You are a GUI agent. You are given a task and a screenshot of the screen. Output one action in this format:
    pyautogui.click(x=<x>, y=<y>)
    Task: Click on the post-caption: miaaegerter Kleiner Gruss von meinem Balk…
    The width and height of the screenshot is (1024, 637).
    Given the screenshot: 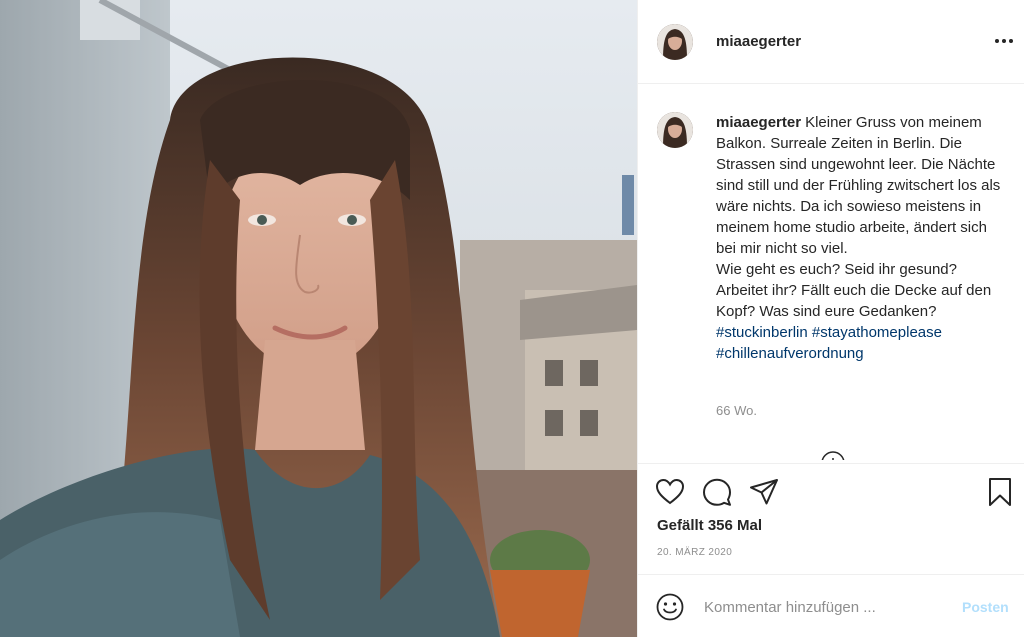 What is the action you would take?
    pyautogui.click(x=863, y=238)
    